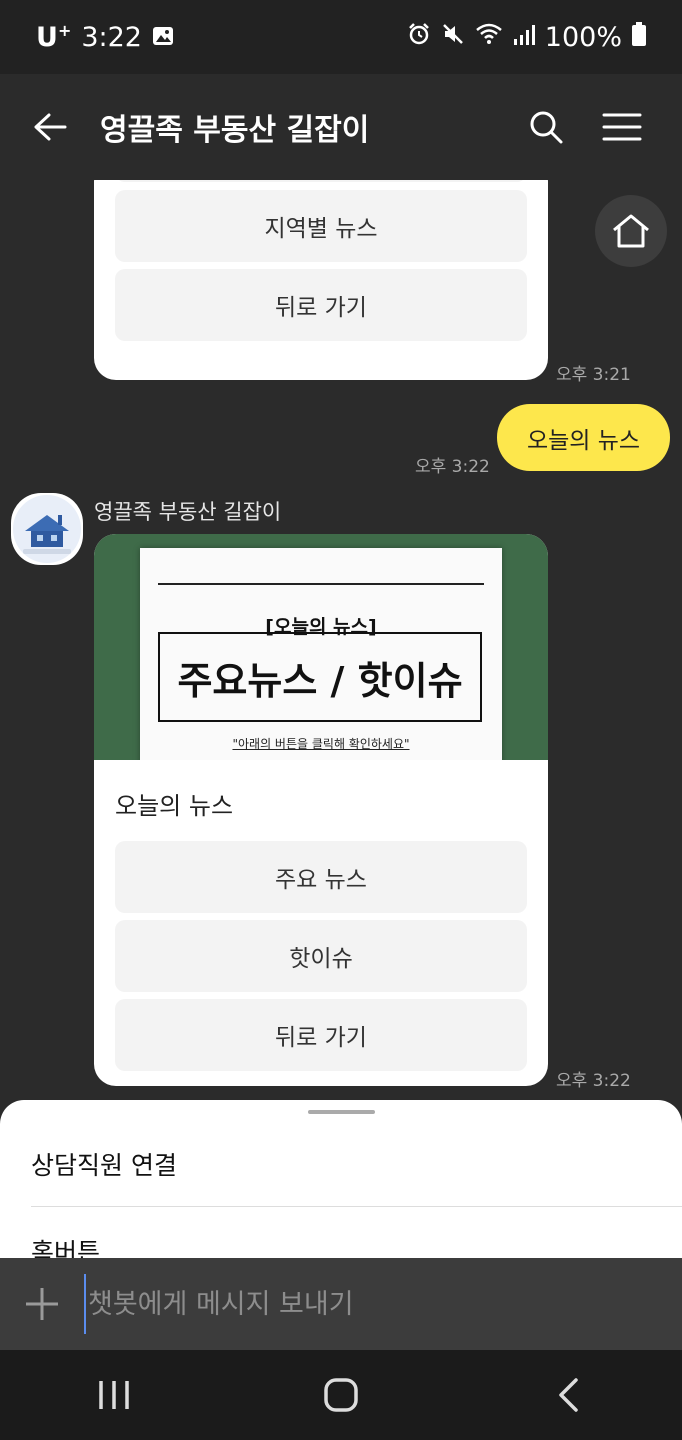 This screenshot has width=682, height=1440. What do you see at coordinates (341, 37) in the screenshot?
I see `status-bar: U+ 3:22 100%` at bounding box center [341, 37].